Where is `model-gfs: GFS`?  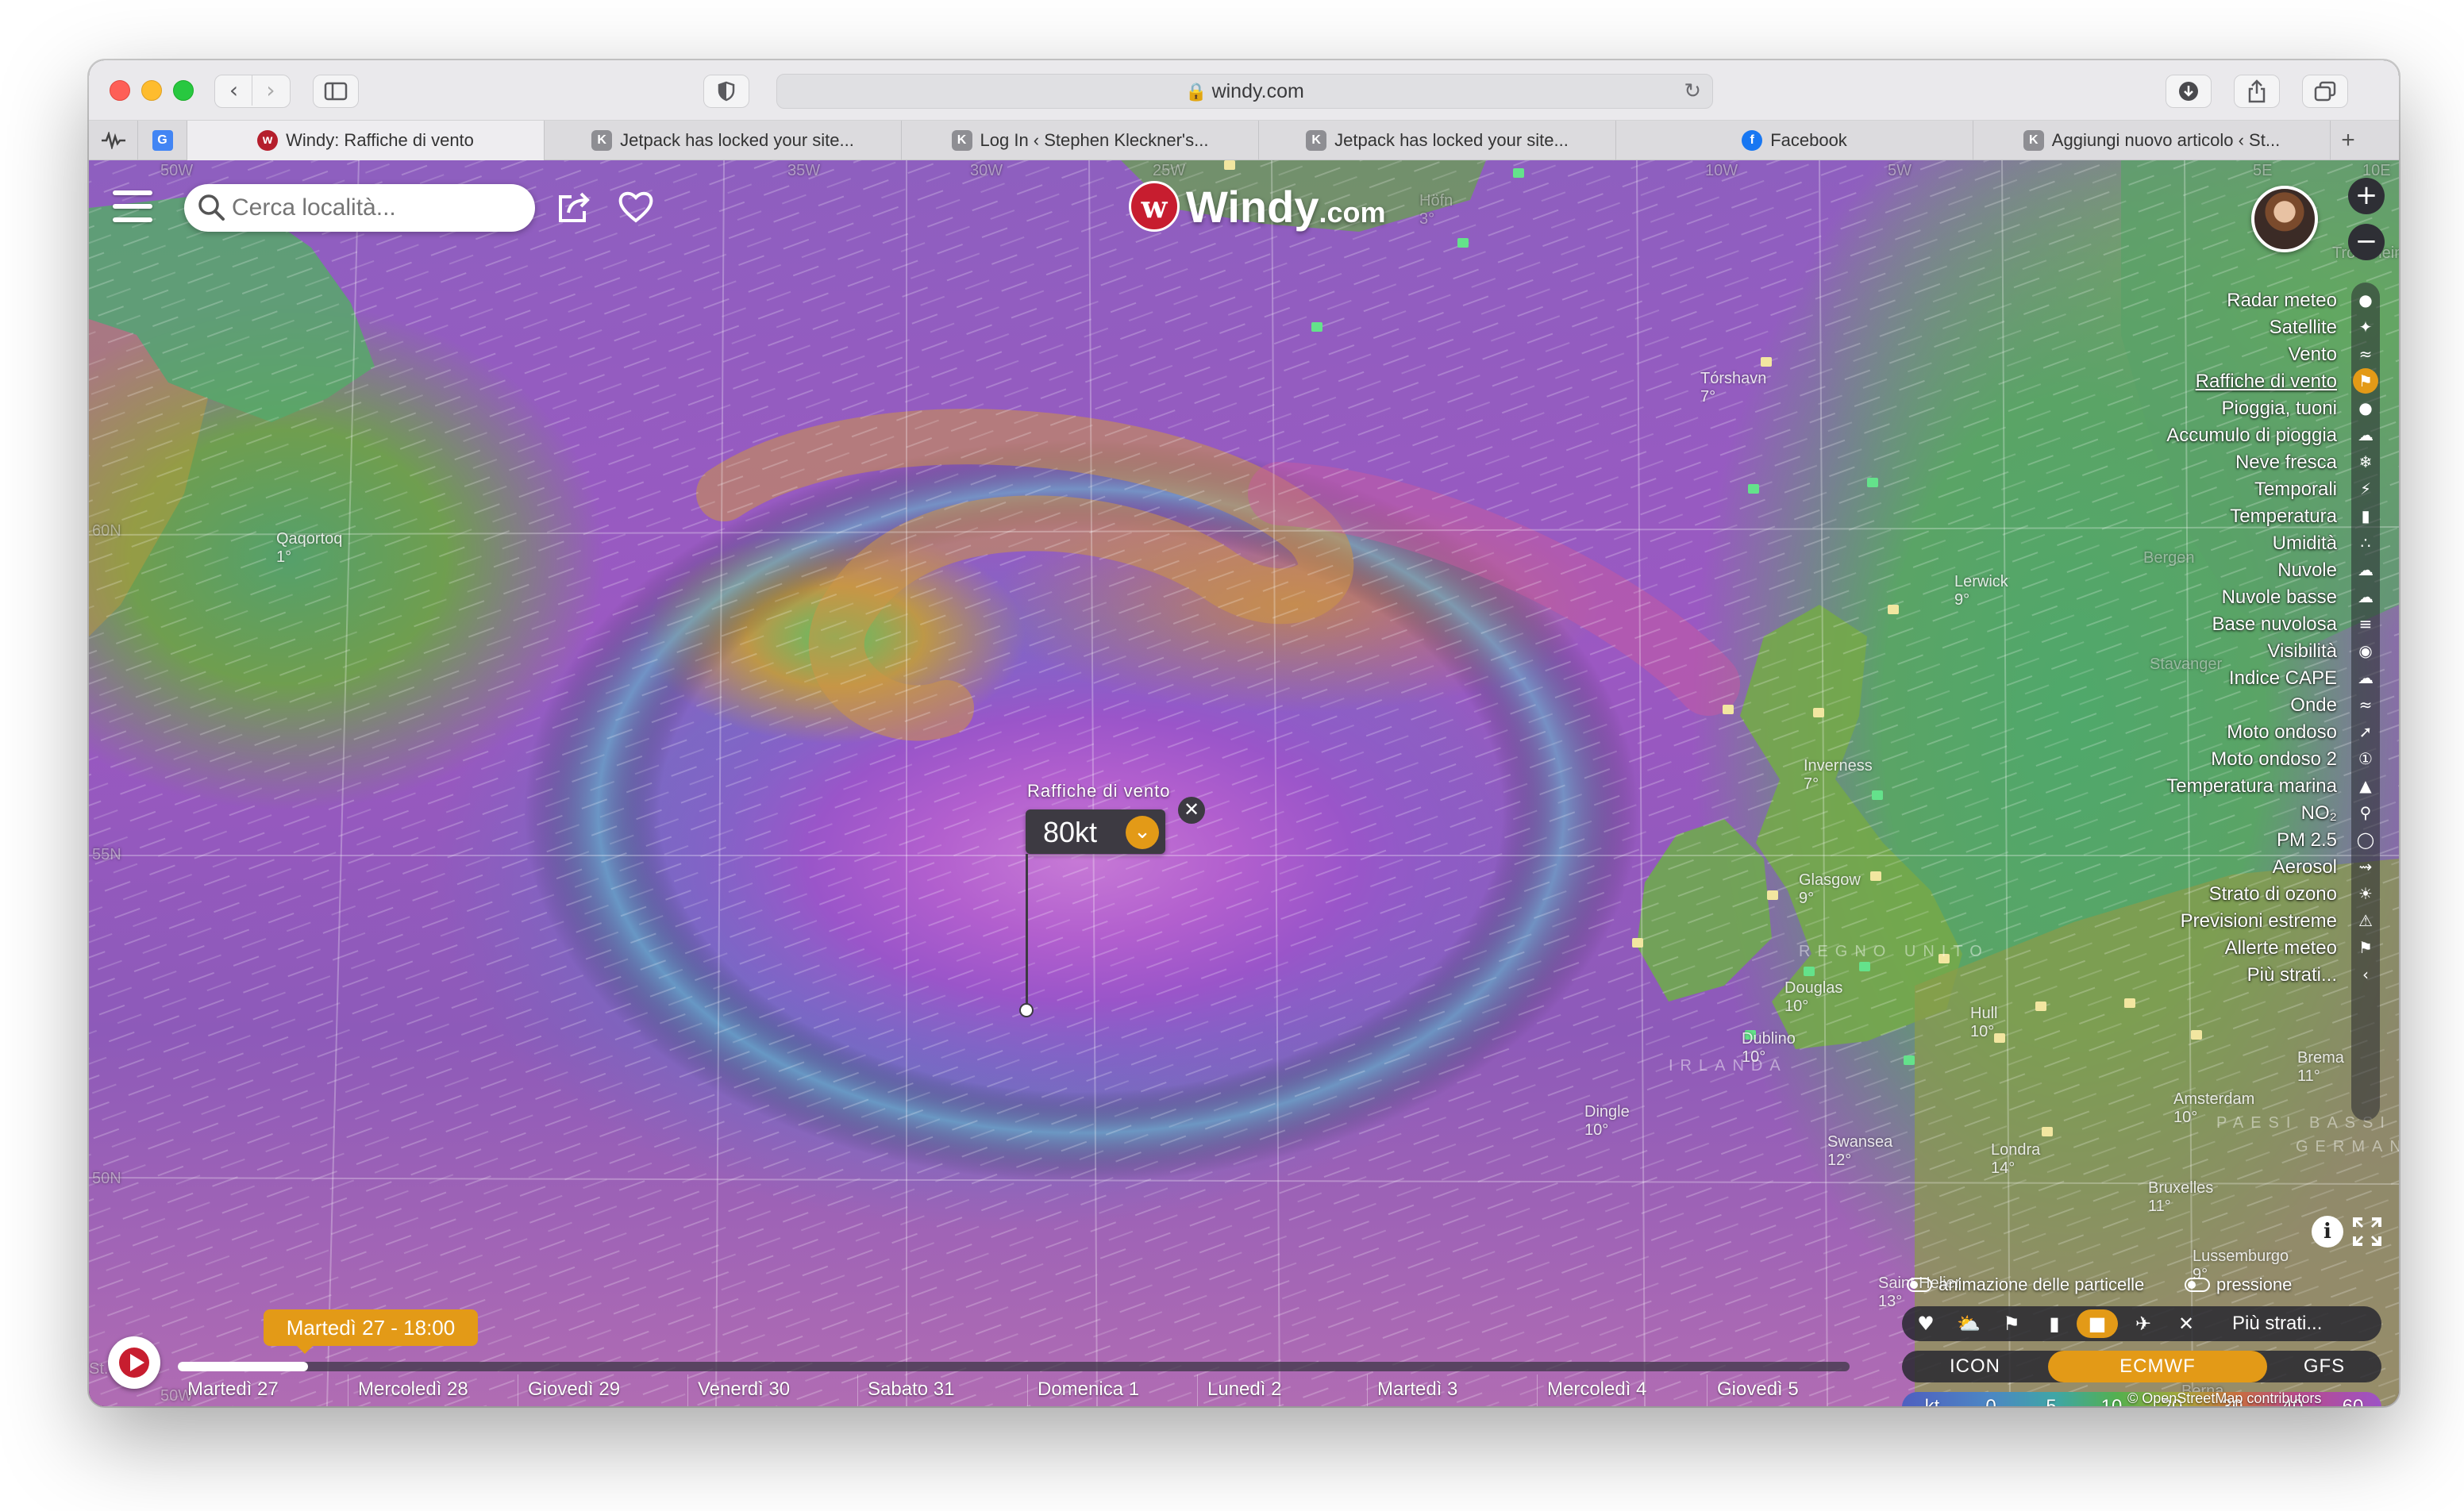 model-gfs: GFS is located at coordinates (2324, 1366).